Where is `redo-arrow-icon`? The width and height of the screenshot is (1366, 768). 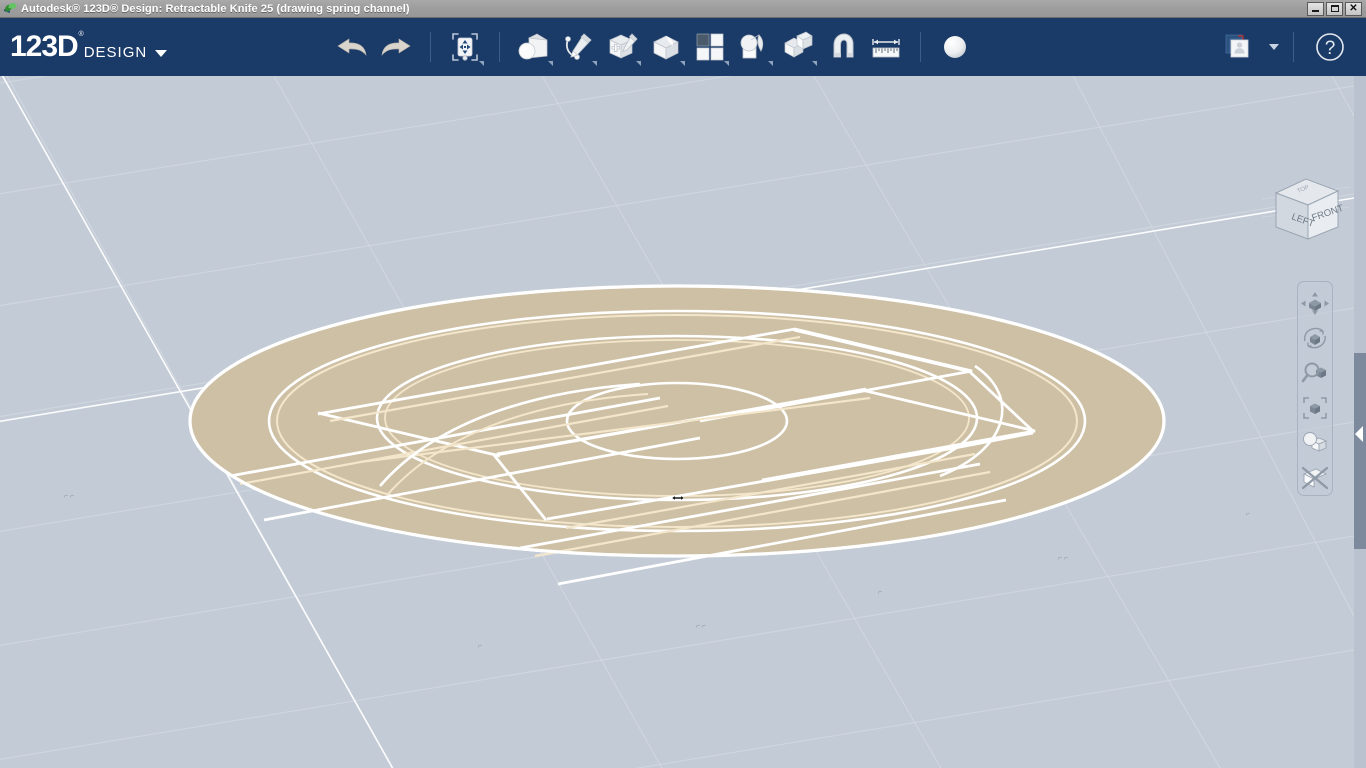
redo-arrow-icon is located at coordinates (396, 47).